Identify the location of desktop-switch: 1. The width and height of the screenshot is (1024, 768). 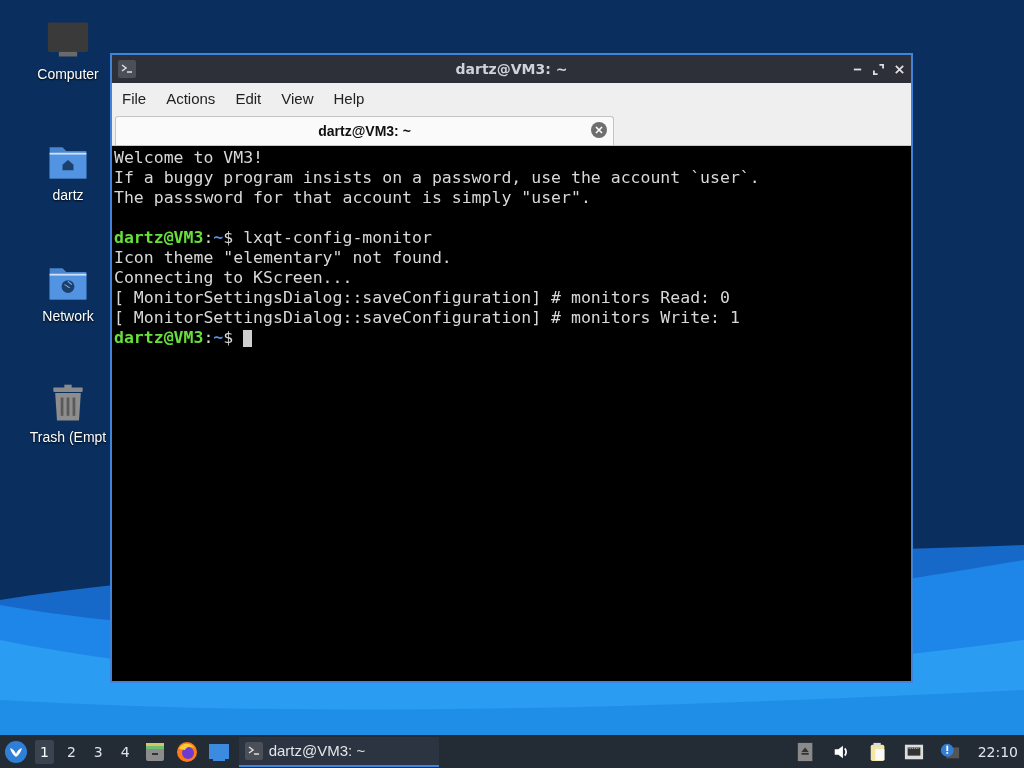
(44, 751).